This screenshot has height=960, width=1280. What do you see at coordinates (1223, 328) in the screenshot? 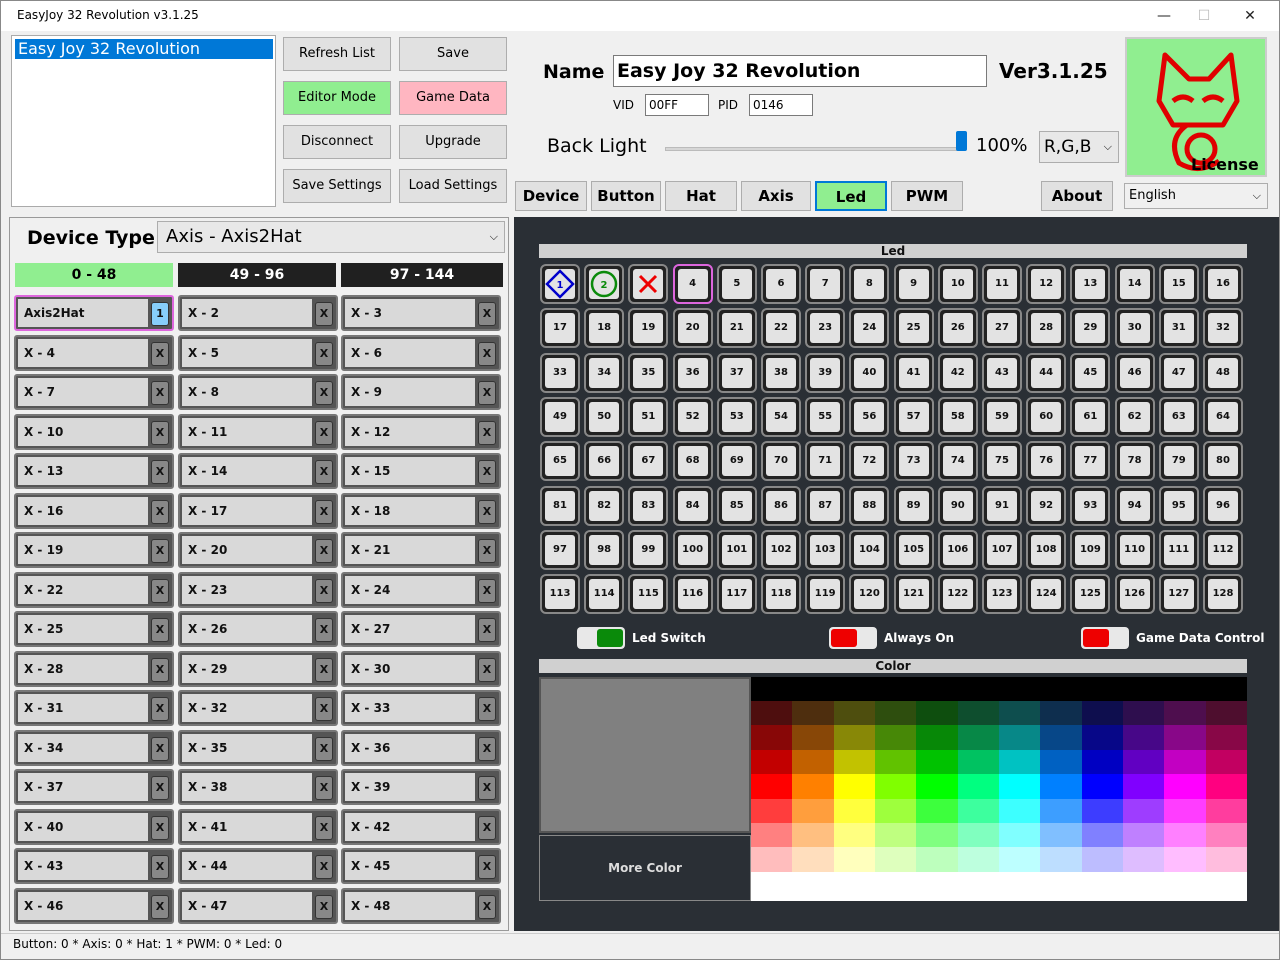
I see `led-cell: 32` at bounding box center [1223, 328].